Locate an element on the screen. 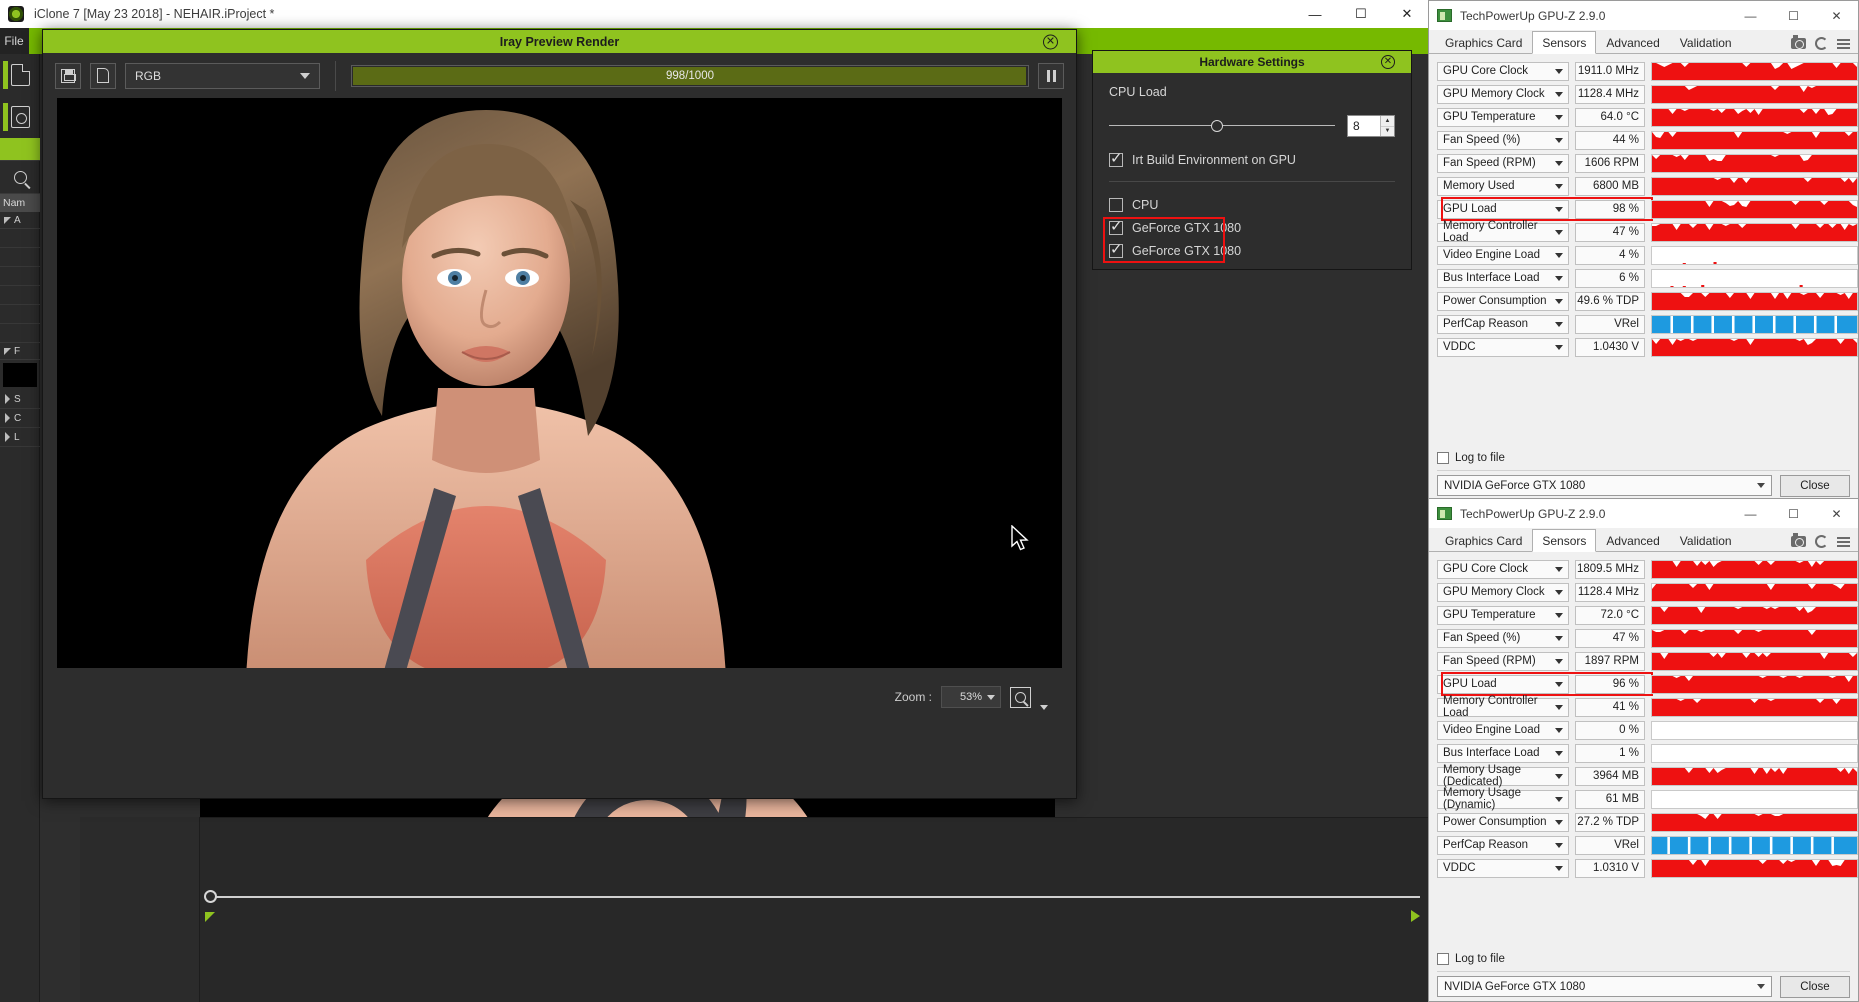 The image size is (1859, 1002). rail-button-project is located at coordinates (20, 117).